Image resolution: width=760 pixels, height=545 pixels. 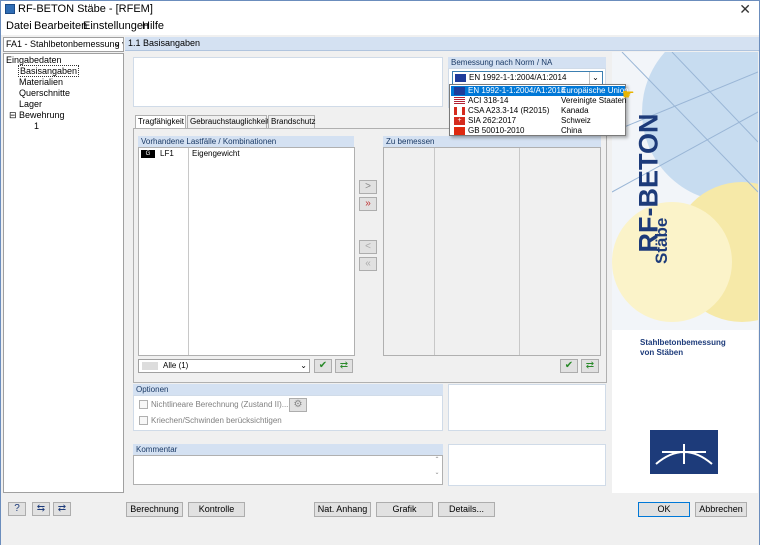 What do you see at coordinates (291, 121) in the screenshot?
I see `tab-brandschutz: Brandschutz` at bounding box center [291, 121].